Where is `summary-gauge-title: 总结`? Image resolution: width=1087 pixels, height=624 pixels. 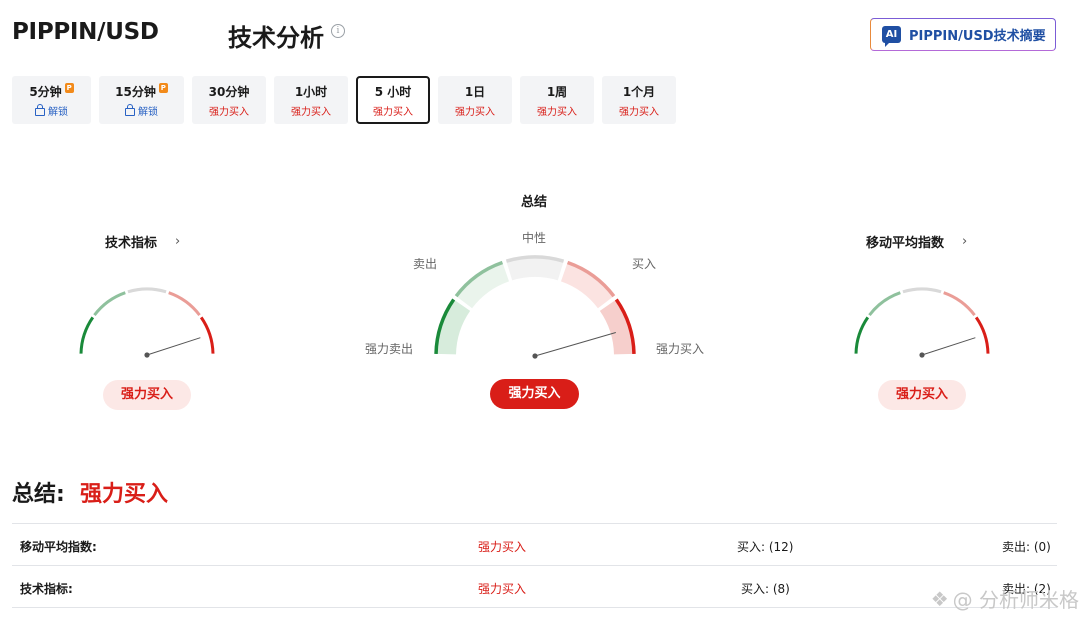 summary-gauge-title: 总结 is located at coordinates (534, 202).